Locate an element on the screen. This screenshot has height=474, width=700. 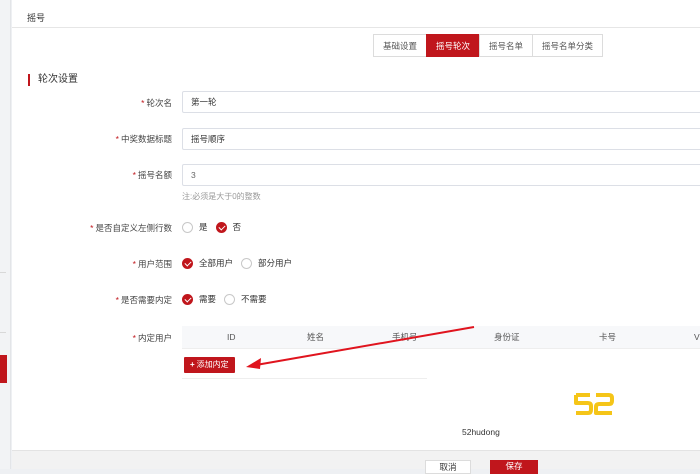
custom-rows-radio-group: 是 否 is located at coordinates (215, 227).